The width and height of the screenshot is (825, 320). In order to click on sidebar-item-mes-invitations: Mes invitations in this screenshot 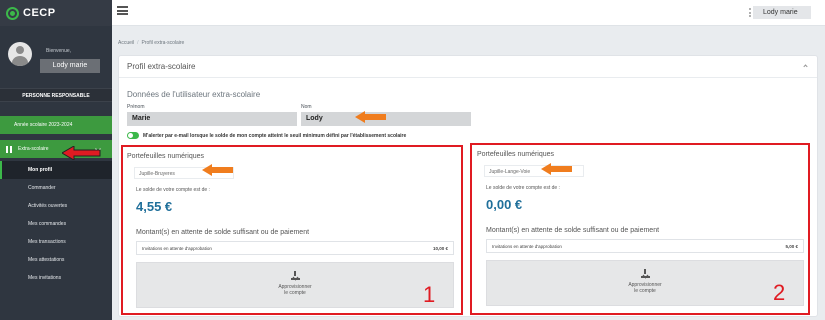, I will do `click(56, 278)`.